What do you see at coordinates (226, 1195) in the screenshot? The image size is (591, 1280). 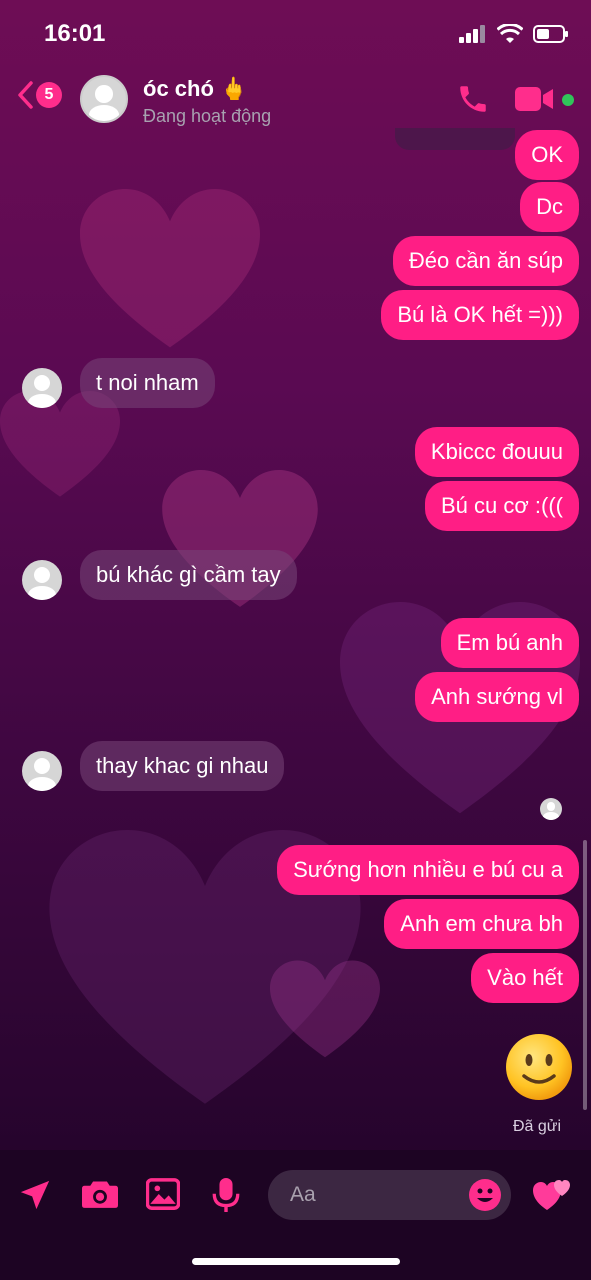 I see `microphone-icon` at bounding box center [226, 1195].